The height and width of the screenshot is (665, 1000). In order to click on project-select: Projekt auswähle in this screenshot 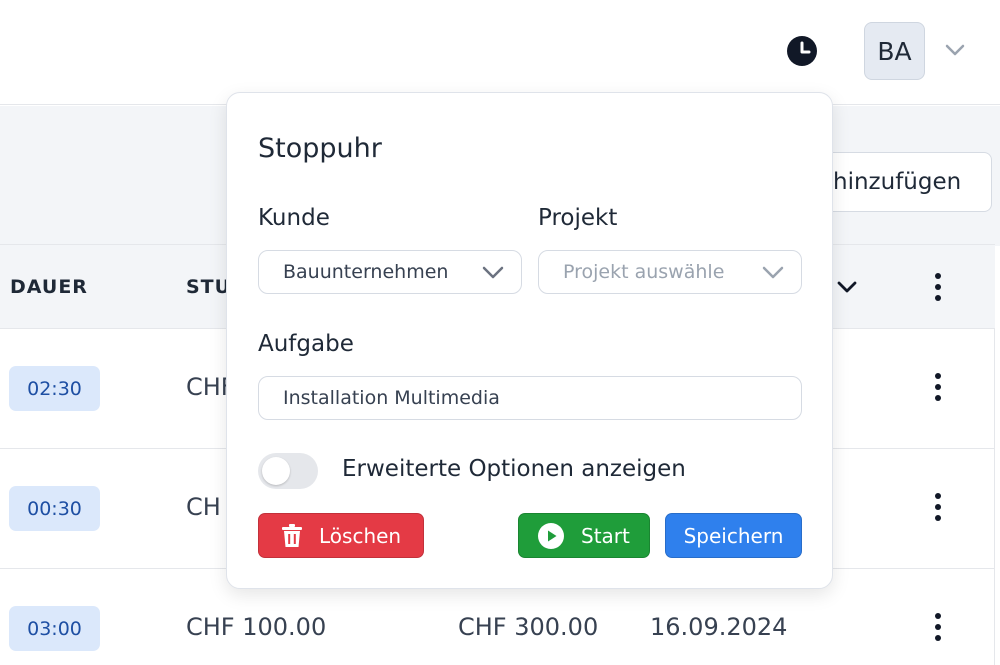, I will do `click(670, 272)`.